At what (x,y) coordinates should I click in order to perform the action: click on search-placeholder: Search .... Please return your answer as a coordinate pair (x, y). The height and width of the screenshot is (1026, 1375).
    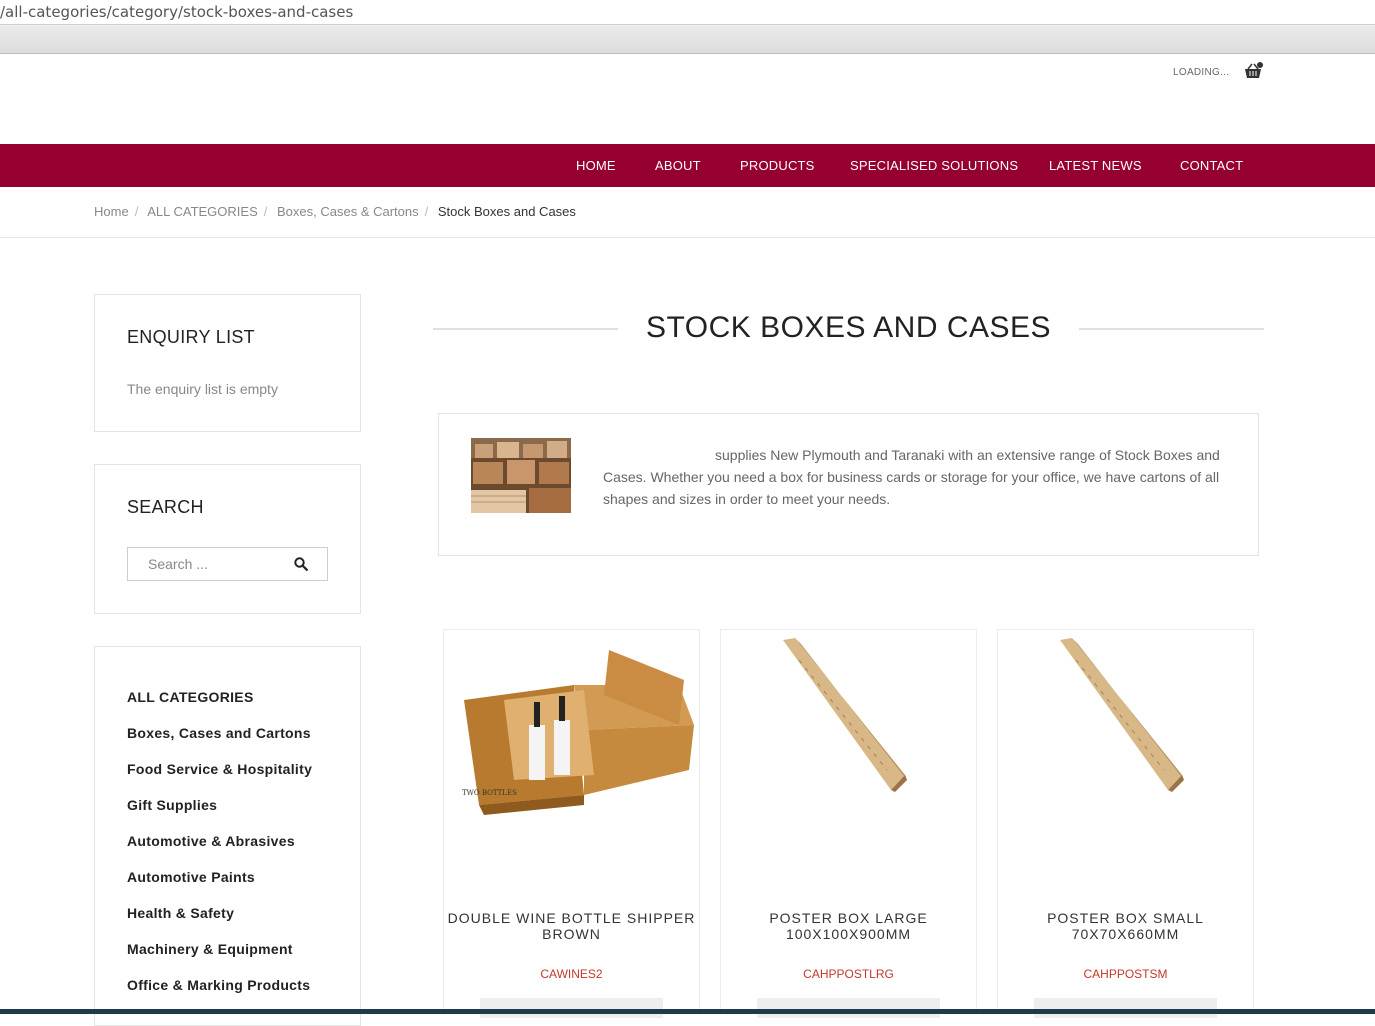
    Looking at the image, I should click on (178, 564).